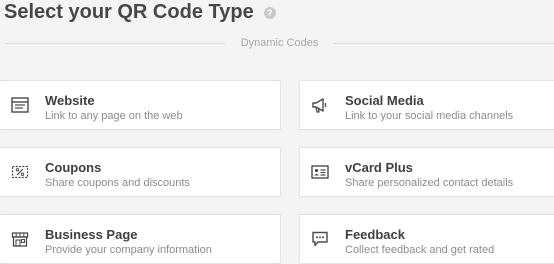 The image size is (554, 264). Describe the element at coordinates (444, 43) in the screenshot. I see `divider-line-right` at that location.